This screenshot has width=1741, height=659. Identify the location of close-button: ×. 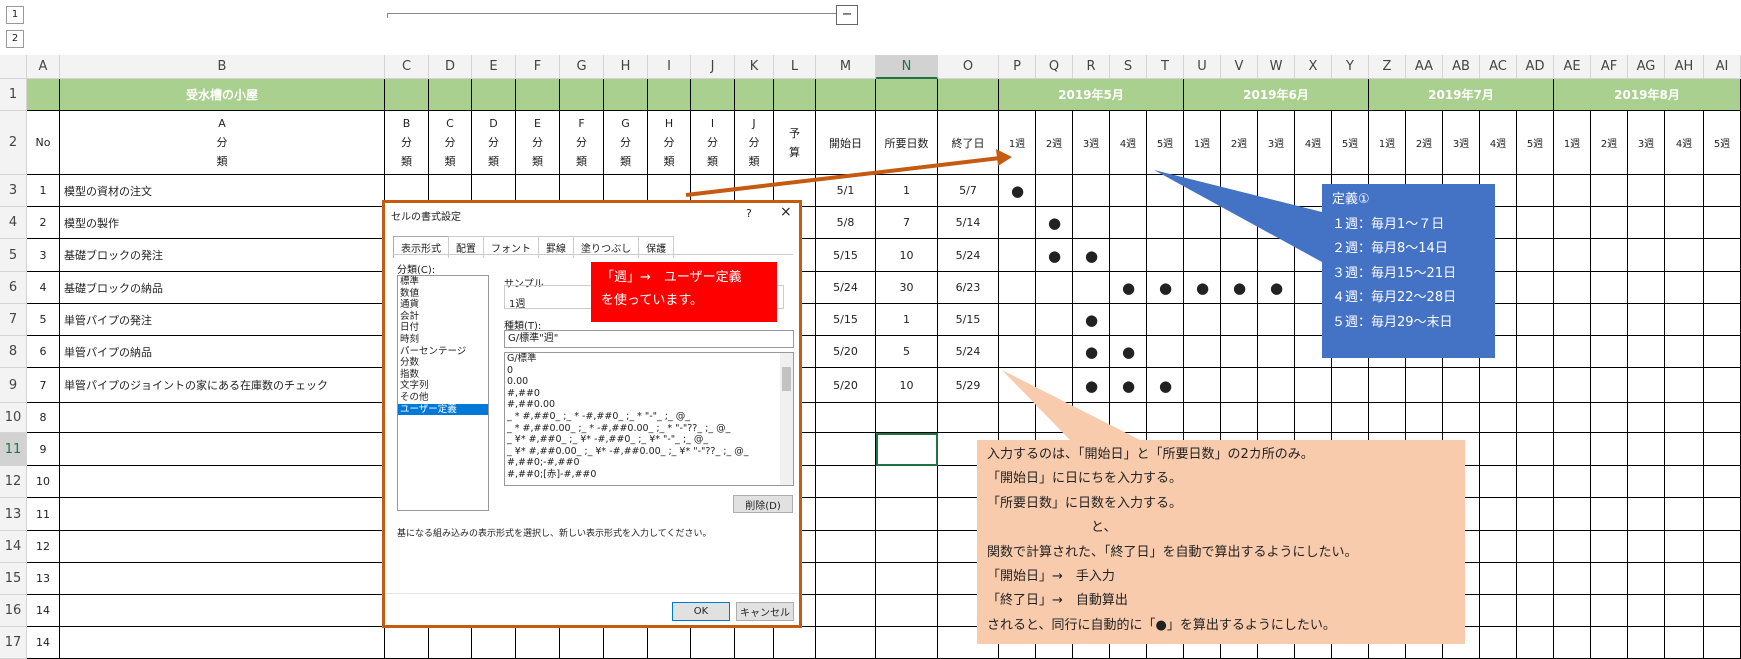
(786, 212).